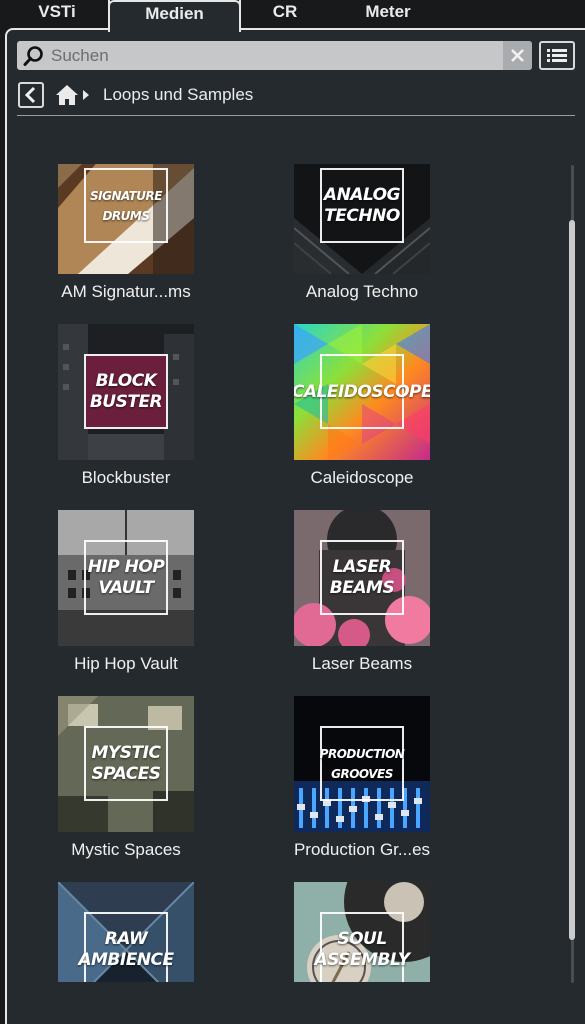 The height and width of the screenshot is (1024, 585). I want to click on media-item-label: Blockbuster, so click(126, 477).